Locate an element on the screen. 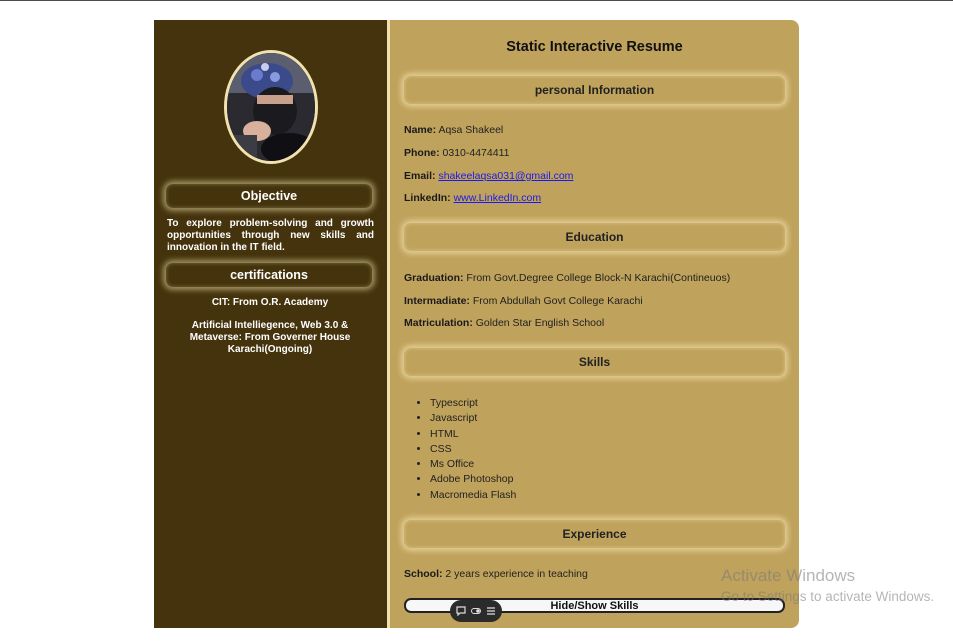 The width and height of the screenshot is (953, 642). phone-row: Phone: 0310-4474411 is located at coordinates (456, 153).